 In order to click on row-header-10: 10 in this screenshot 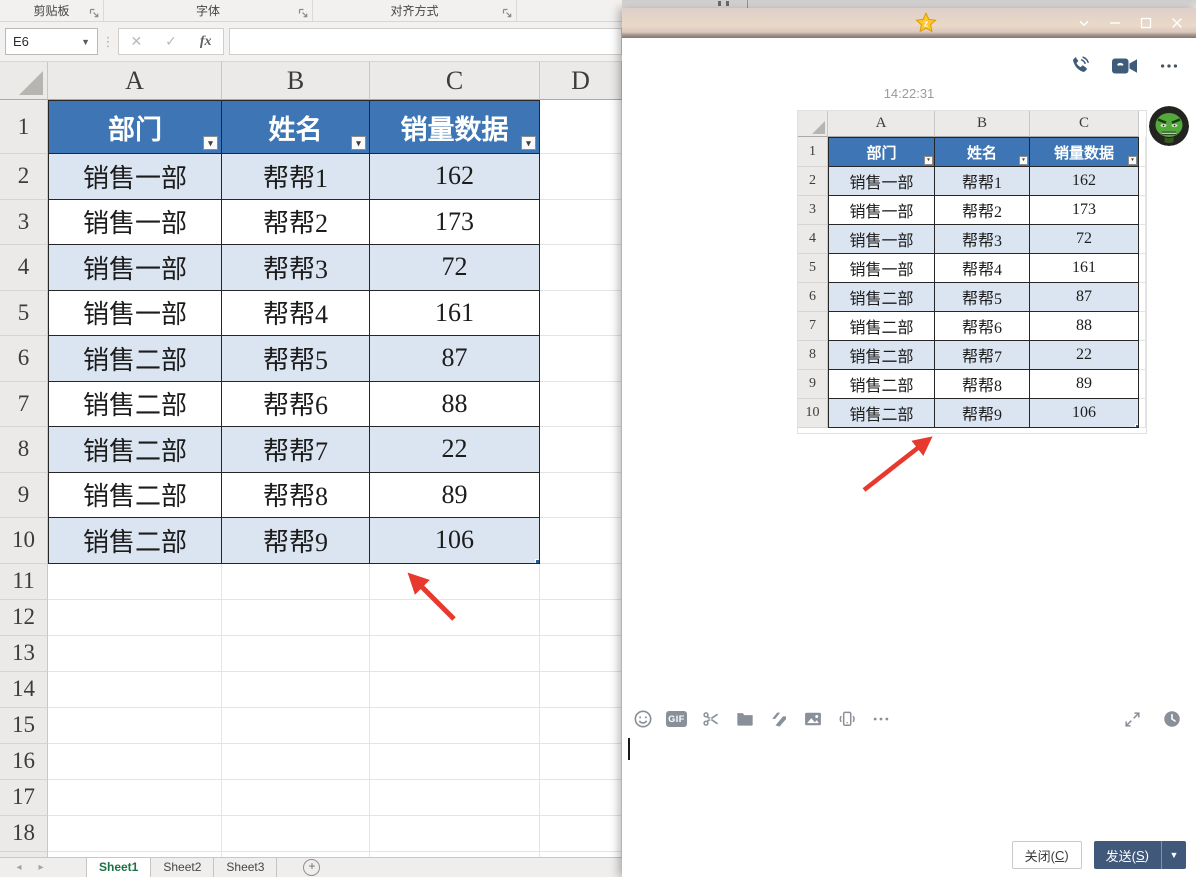, I will do `click(813, 413)`.